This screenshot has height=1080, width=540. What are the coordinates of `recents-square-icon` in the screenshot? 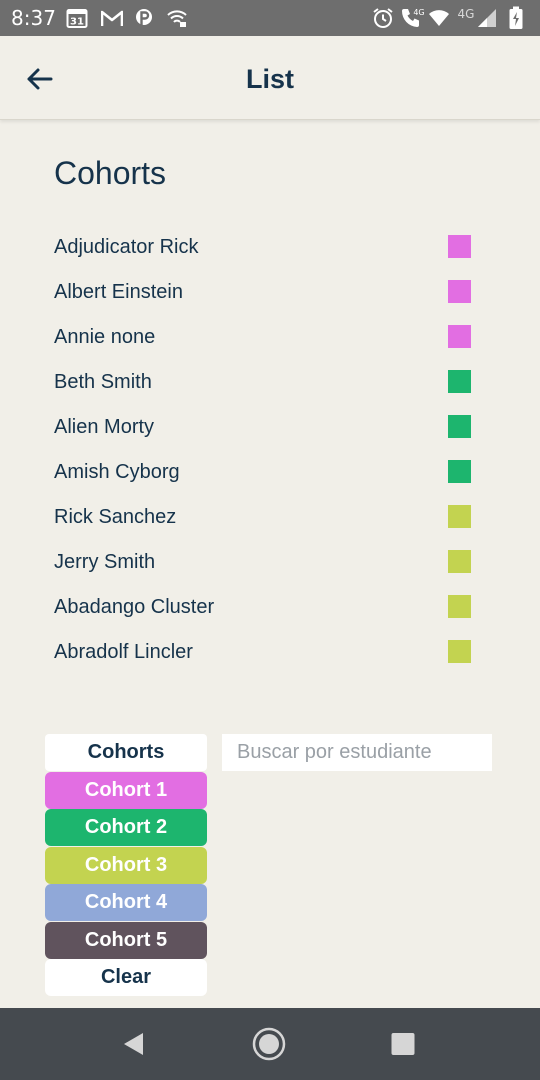 It's located at (403, 1044).